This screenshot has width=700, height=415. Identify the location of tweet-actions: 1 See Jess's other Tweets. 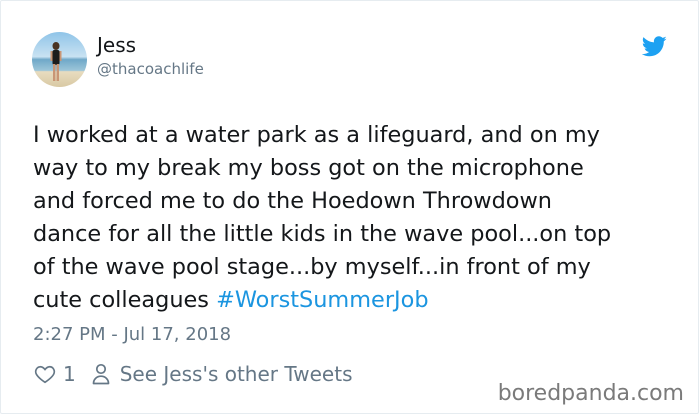
(193, 374).